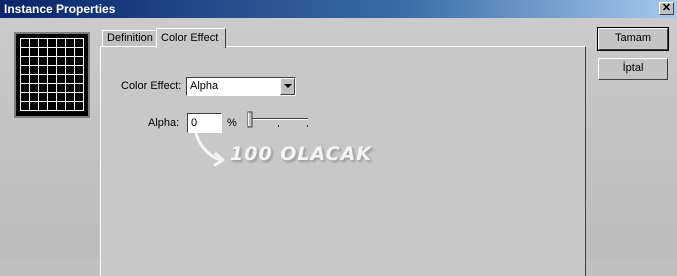 The width and height of the screenshot is (677, 276). I want to click on color-effect-label: Color Effect:, so click(151, 86).